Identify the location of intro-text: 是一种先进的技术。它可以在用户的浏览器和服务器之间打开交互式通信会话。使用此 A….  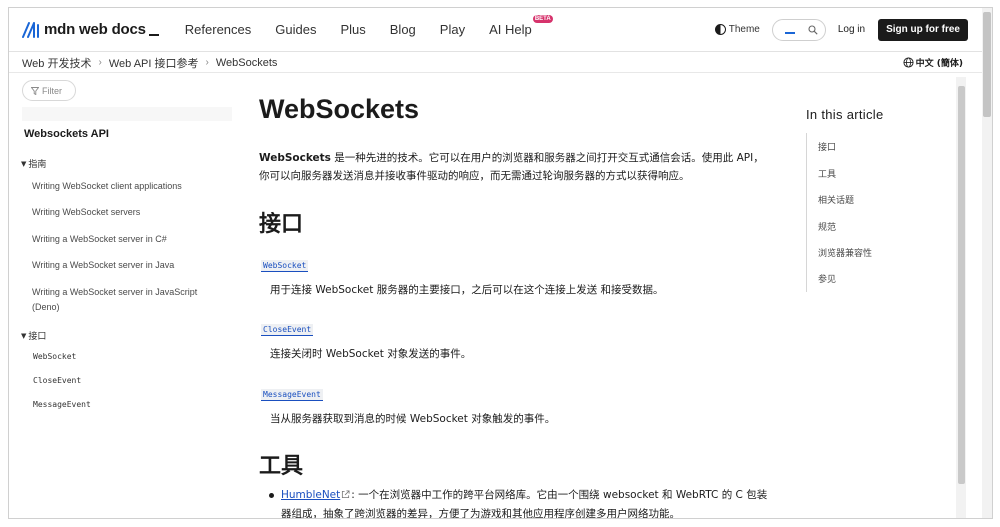
(511, 167).